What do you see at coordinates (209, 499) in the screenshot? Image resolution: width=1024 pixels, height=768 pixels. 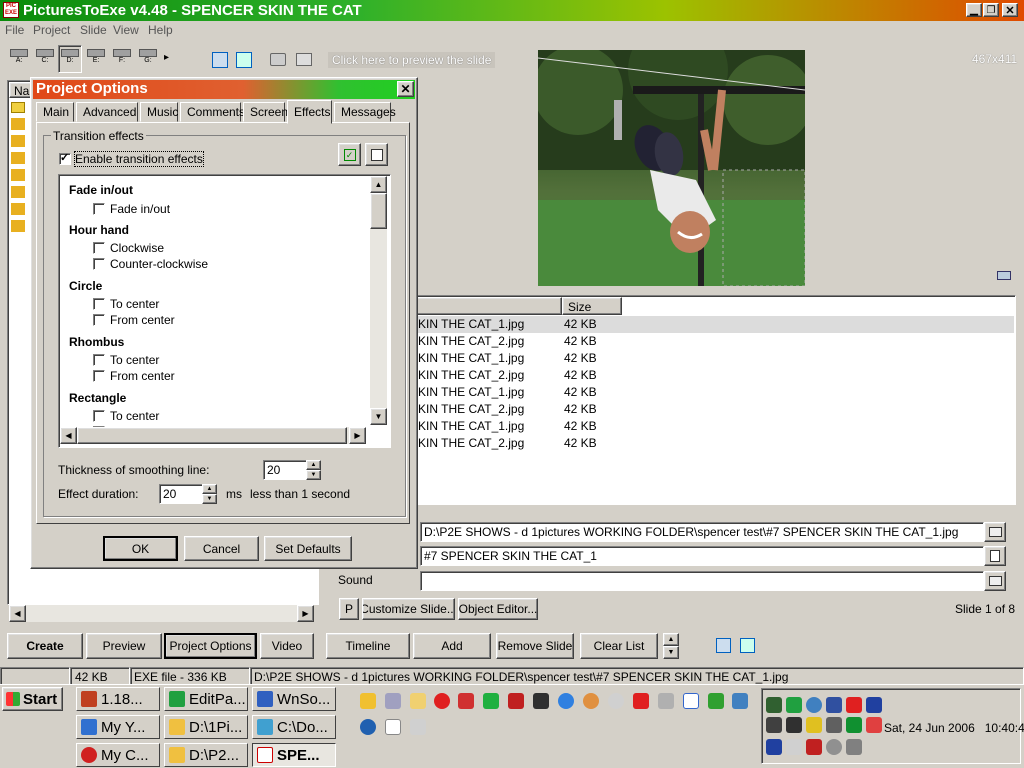 I see `duration-spin-down: ▼` at bounding box center [209, 499].